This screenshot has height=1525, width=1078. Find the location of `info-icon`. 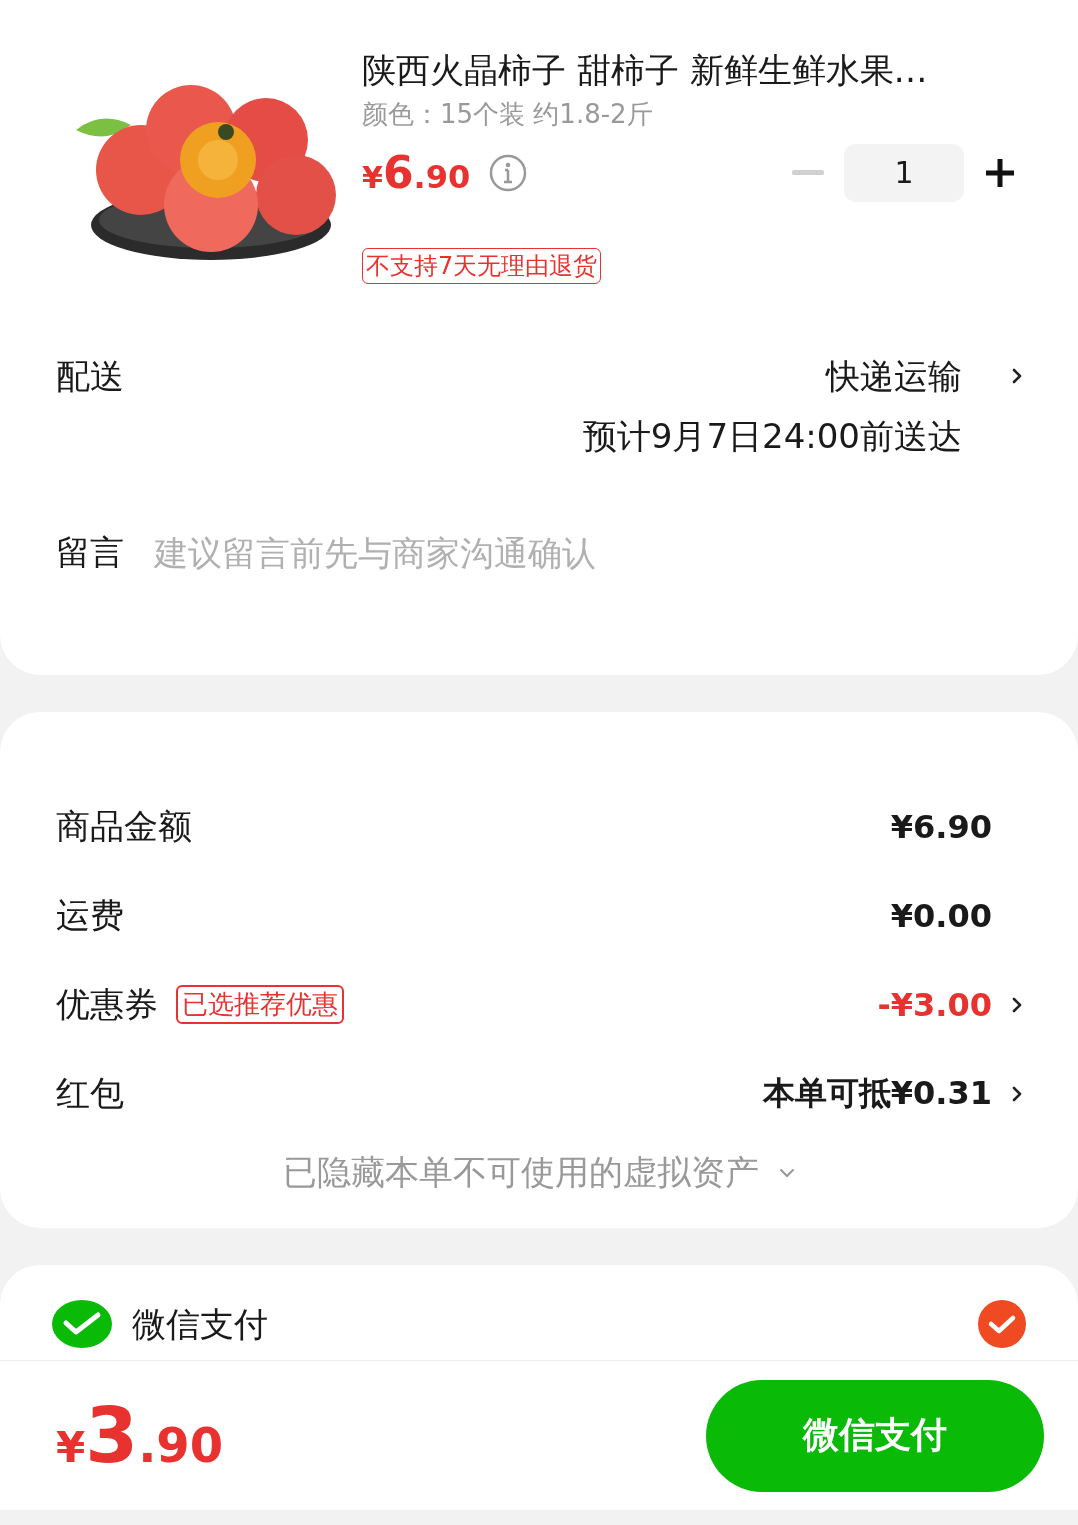

info-icon is located at coordinates (508, 172).